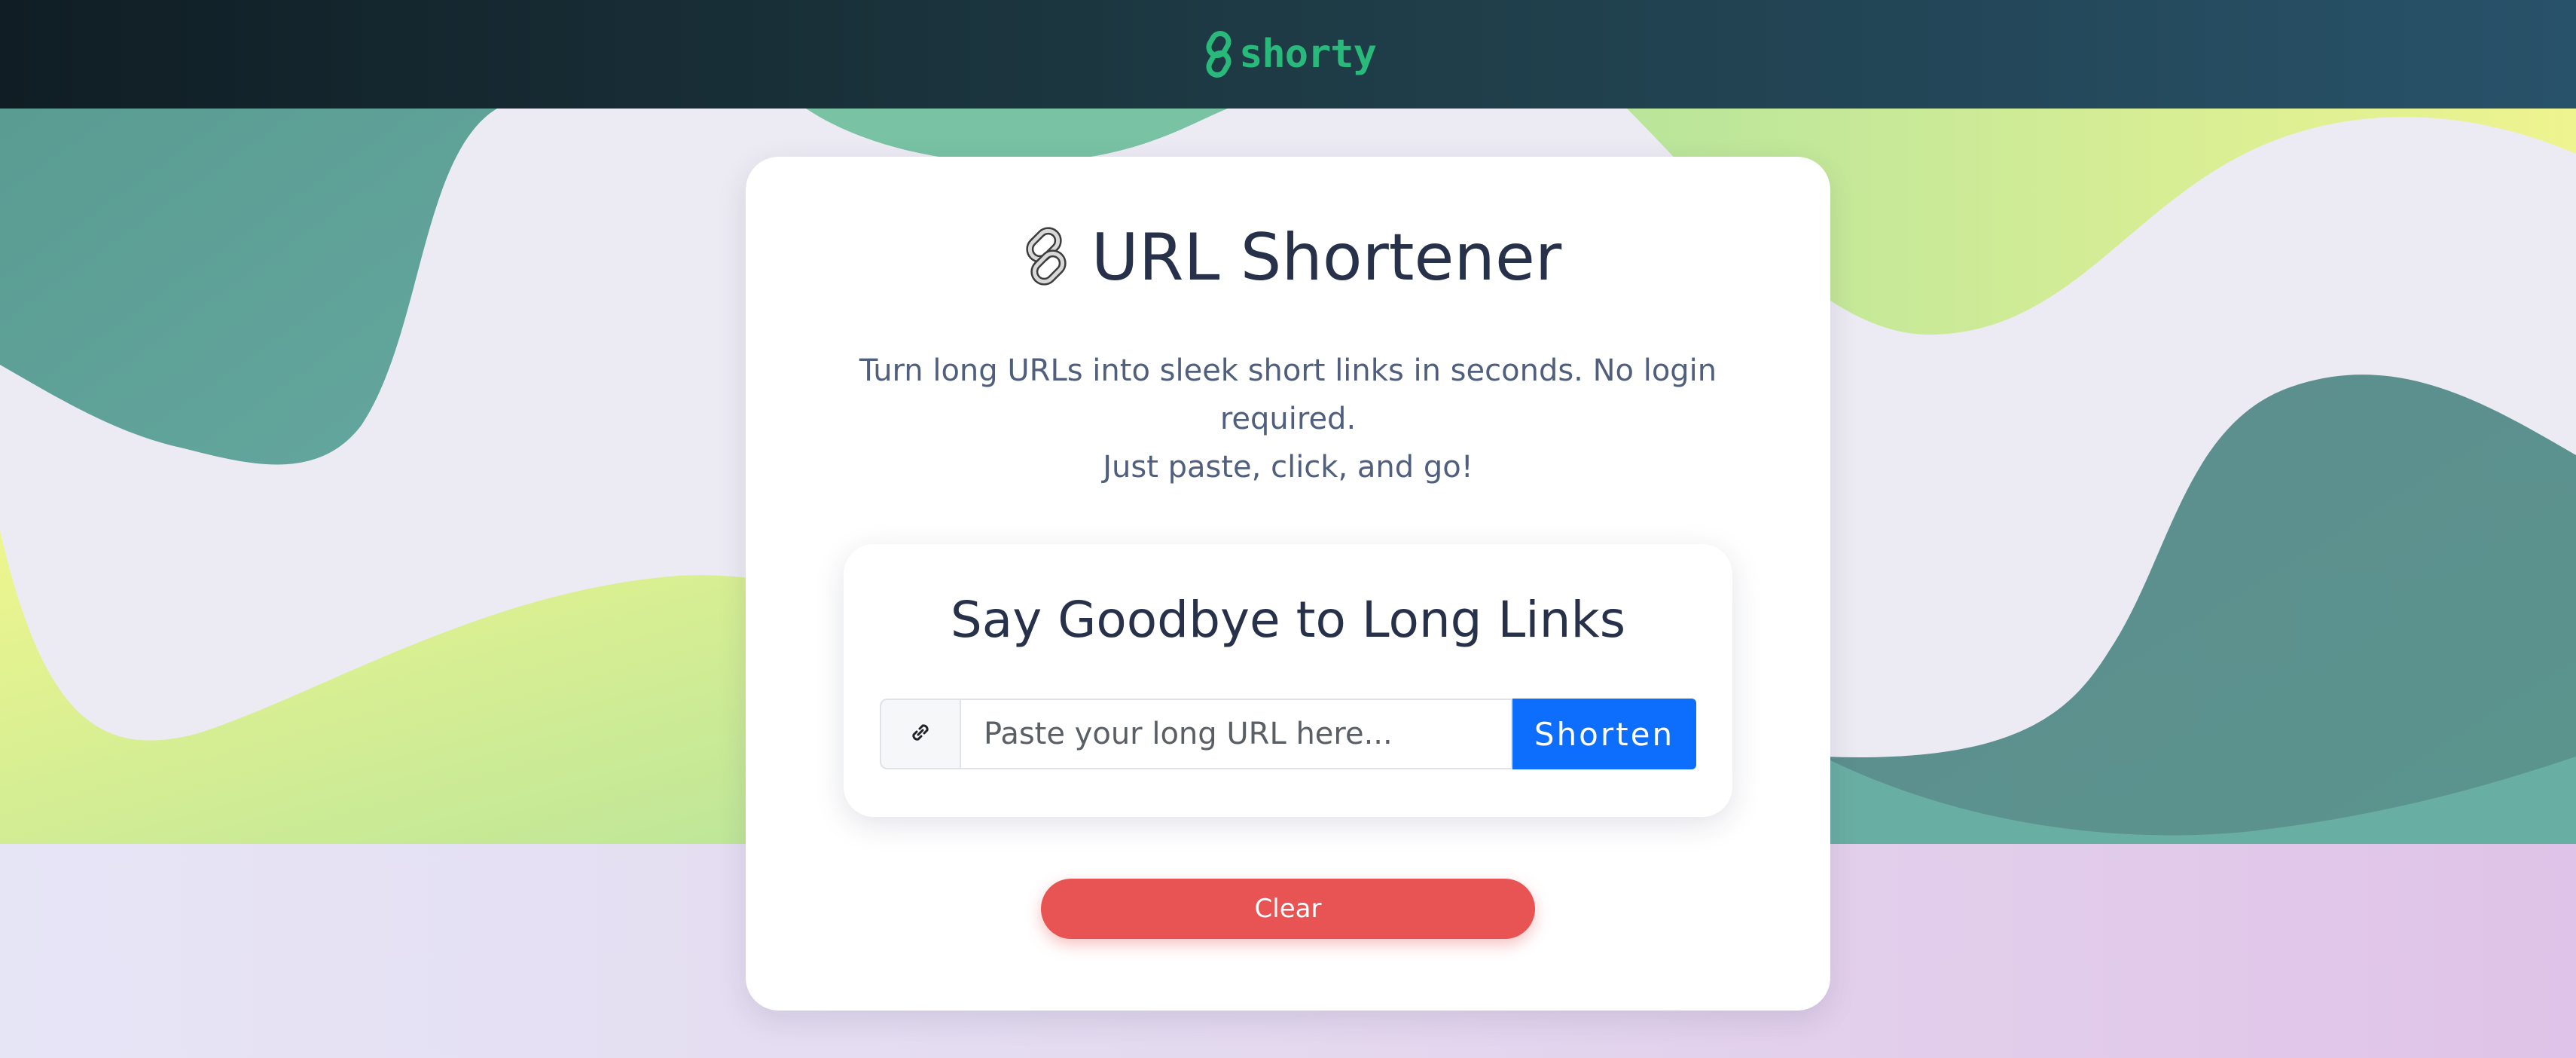 The image size is (2576, 1058). Describe the element at coordinates (1046, 258) in the screenshot. I see `link-emoji-icon` at that location.